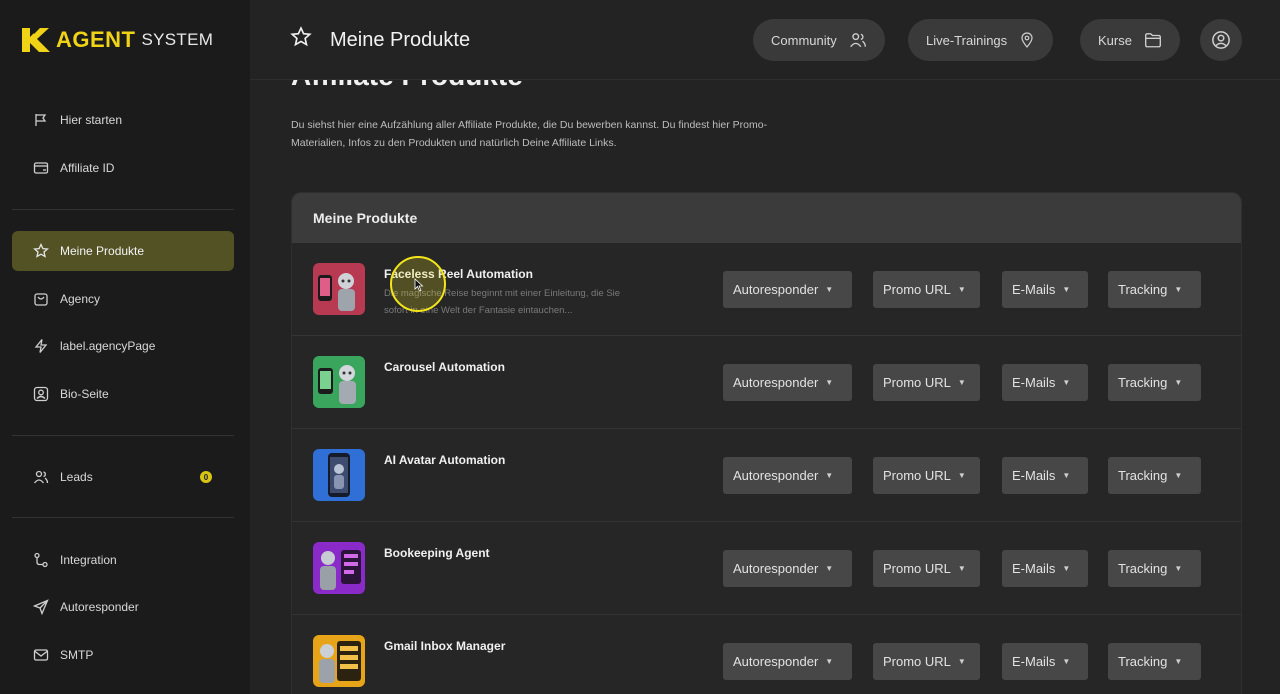  What do you see at coordinates (444, 460) in the screenshot?
I see `product-name: AI Avatar Automation` at bounding box center [444, 460].